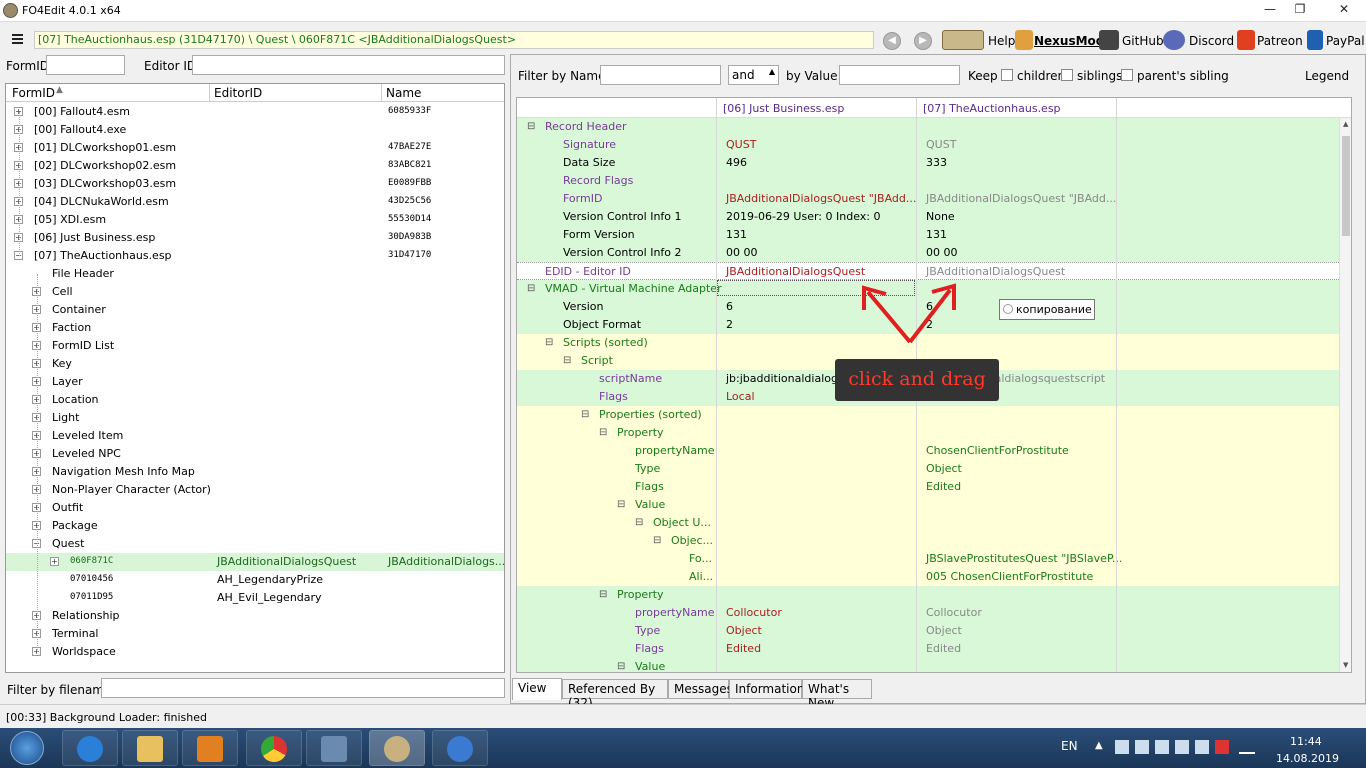 The height and width of the screenshot is (768, 1366). Describe the element at coordinates (33, 93) in the screenshot. I see `column-formid: FormID` at that location.